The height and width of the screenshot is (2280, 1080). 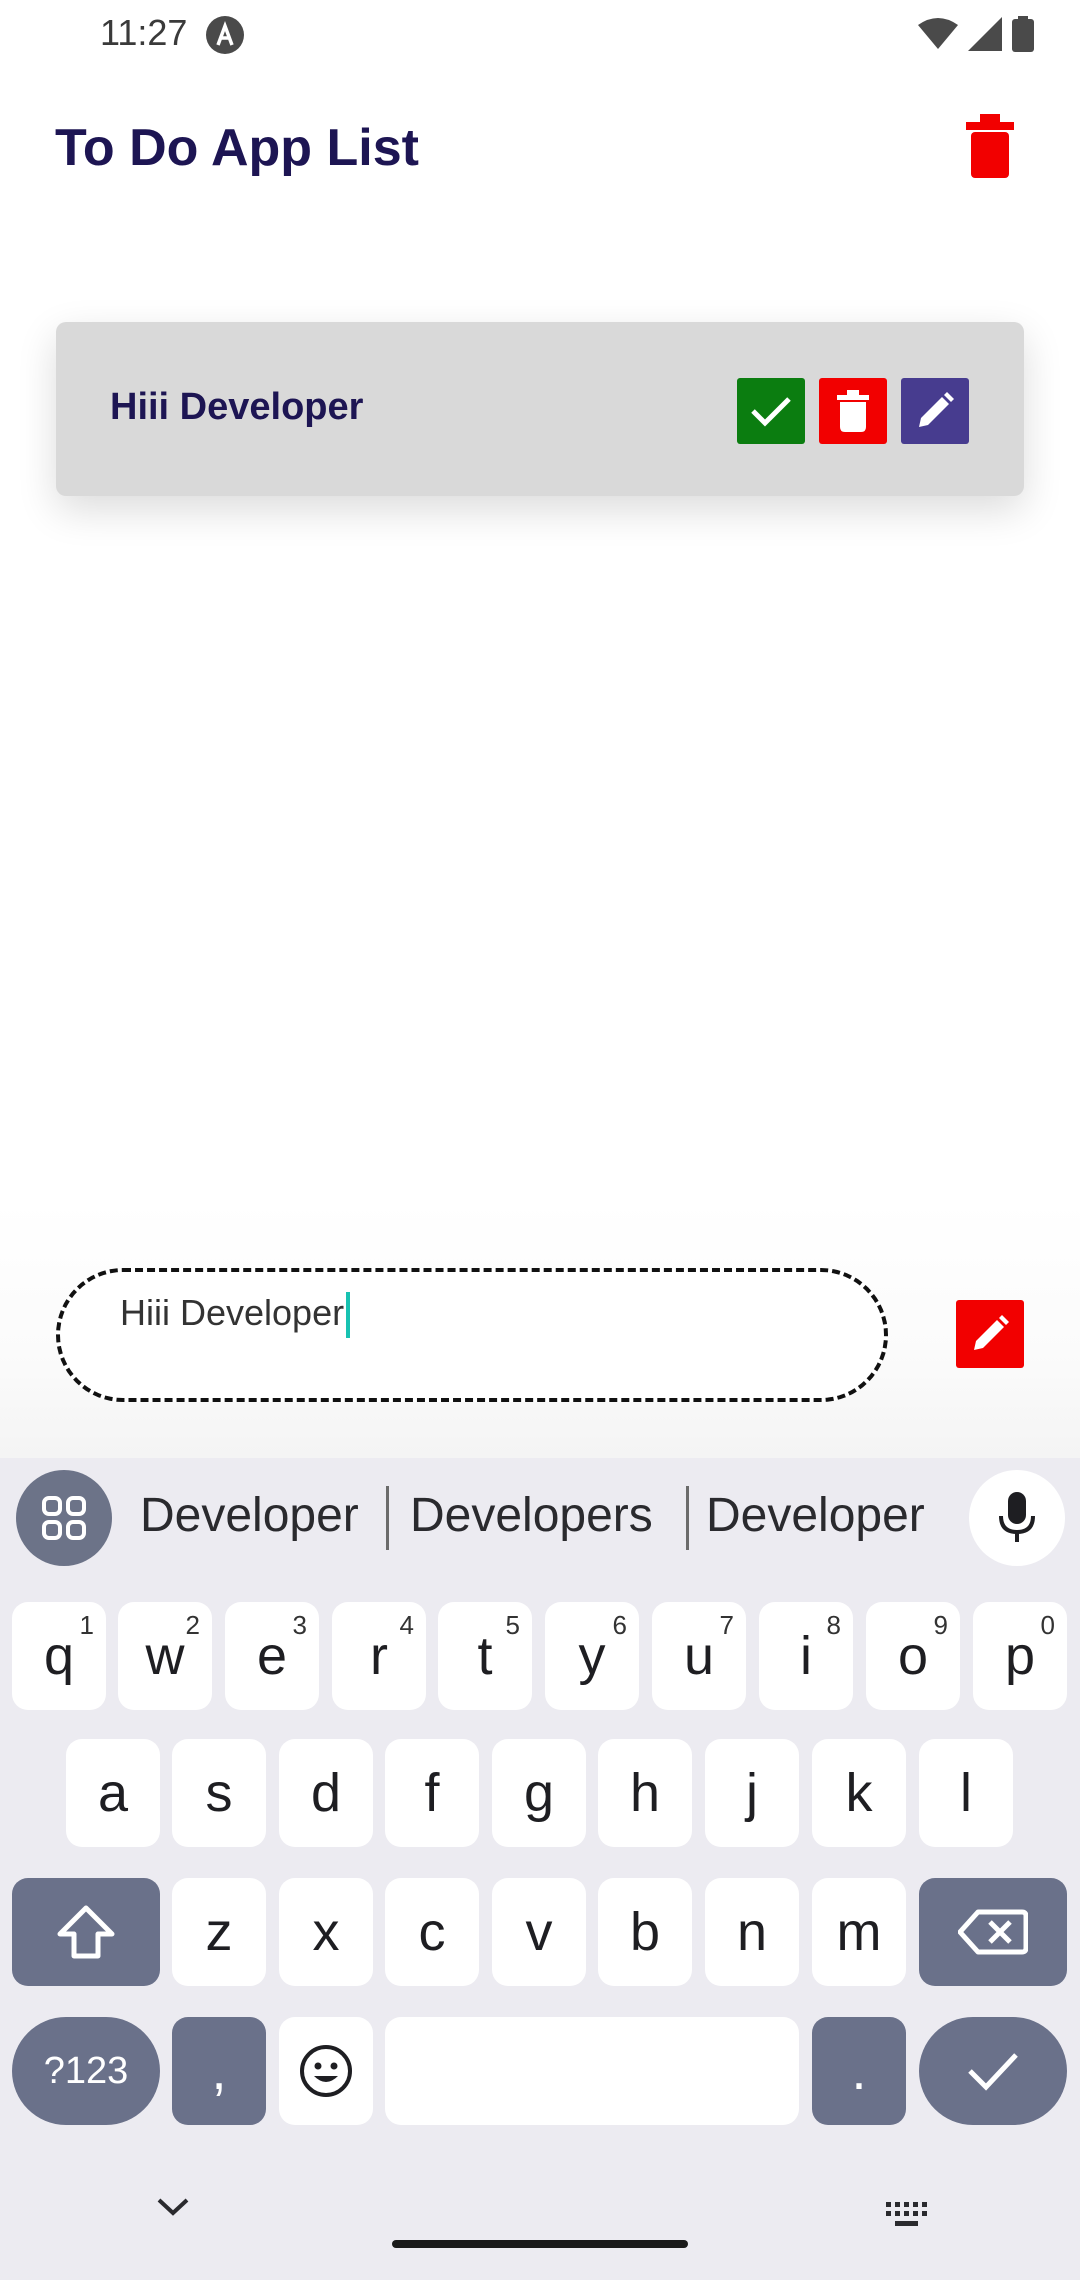 I want to click on key-label: r, so click(x=379, y=1656).